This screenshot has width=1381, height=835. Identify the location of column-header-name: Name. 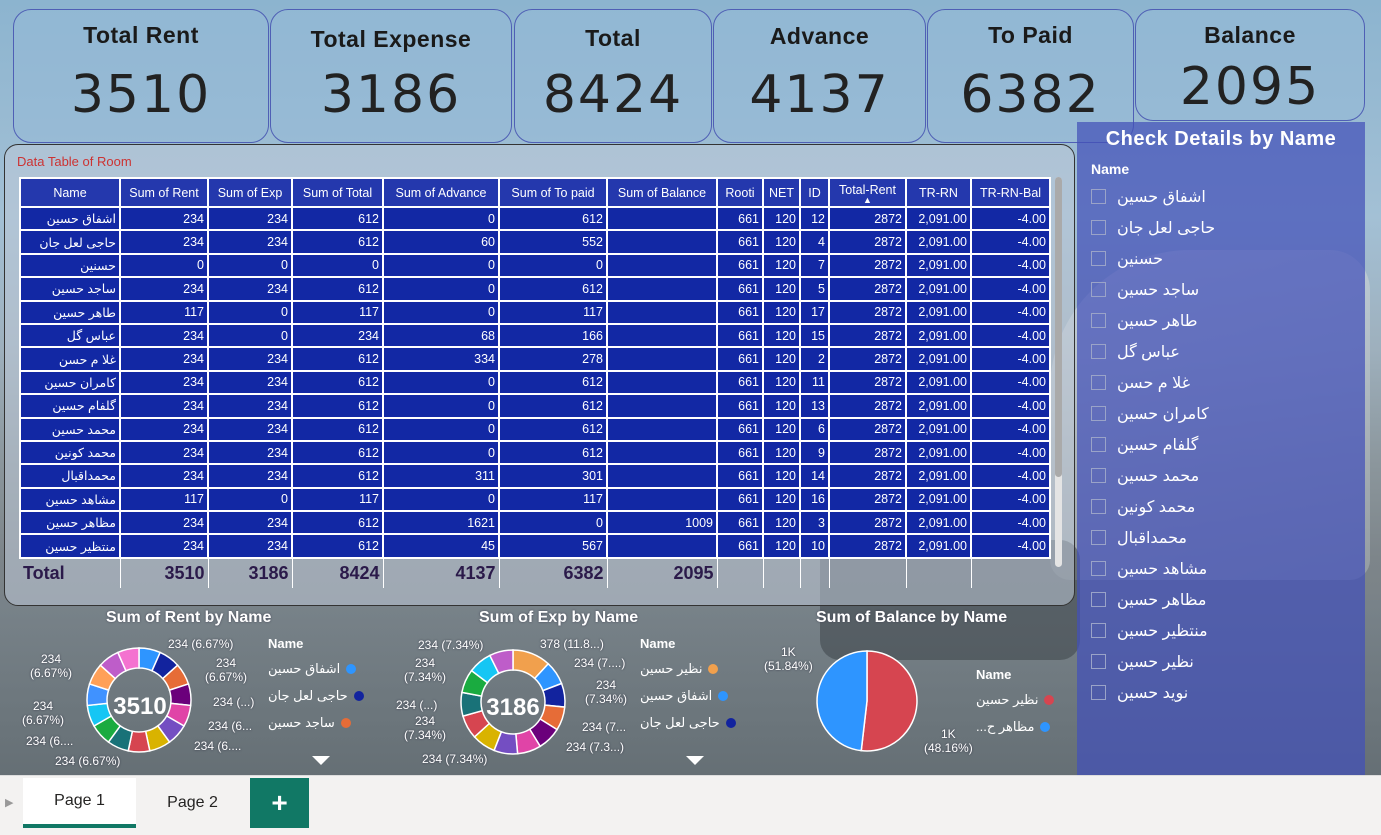
(70, 192).